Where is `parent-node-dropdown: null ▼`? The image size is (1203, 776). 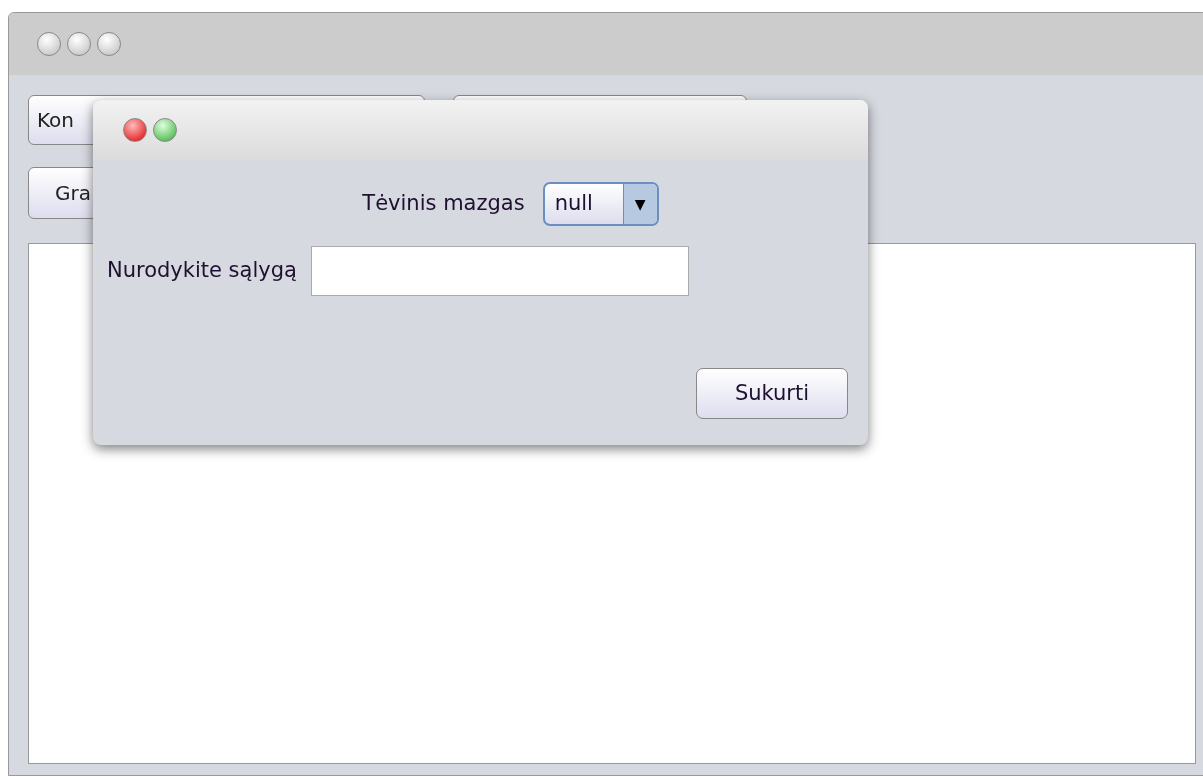
parent-node-dropdown: null ▼ is located at coordinates (600, 204).